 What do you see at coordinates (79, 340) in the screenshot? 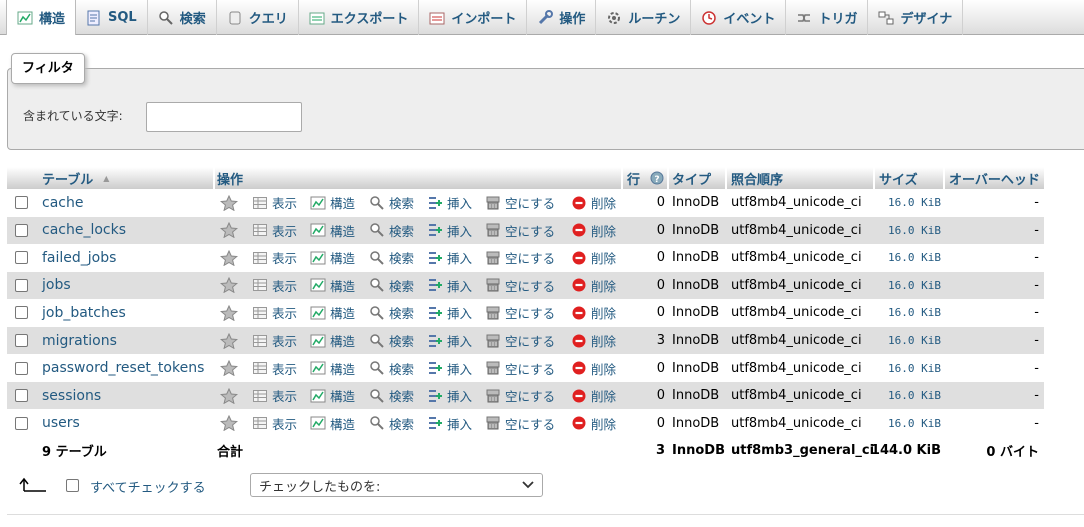
I see `table-name-link: migrations` at bounding box center [79, 340].